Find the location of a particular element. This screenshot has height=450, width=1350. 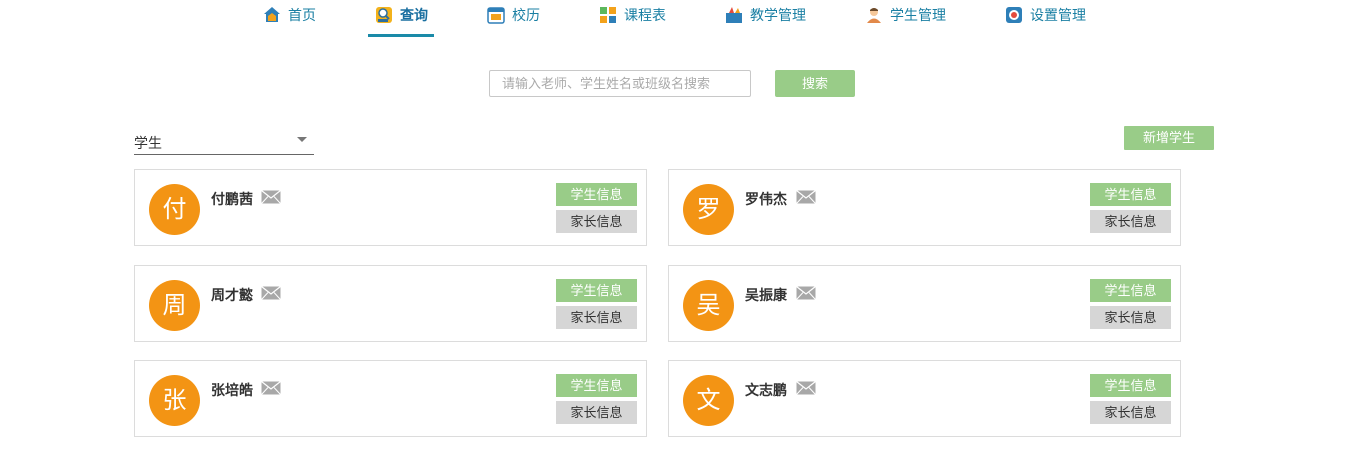

nav-item-calendar: 校历 is located at coordinates (513, 19).